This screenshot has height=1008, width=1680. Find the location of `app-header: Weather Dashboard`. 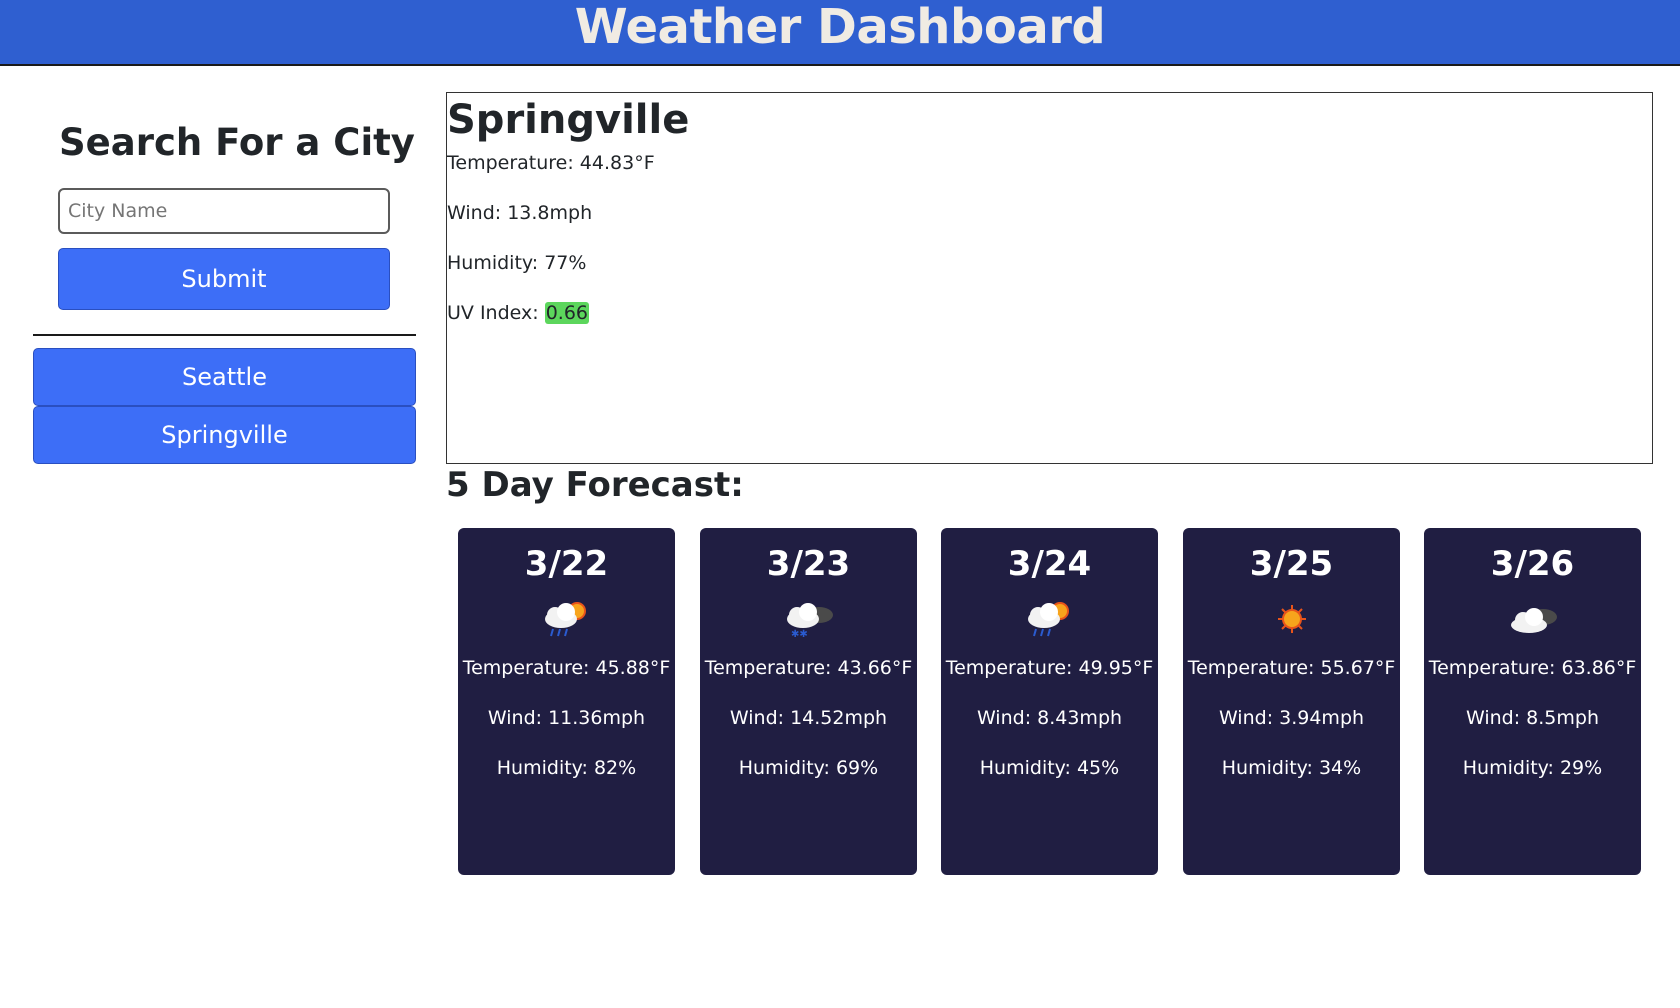

app-header: Weather Dashboard is located at coordinates (840, 33).